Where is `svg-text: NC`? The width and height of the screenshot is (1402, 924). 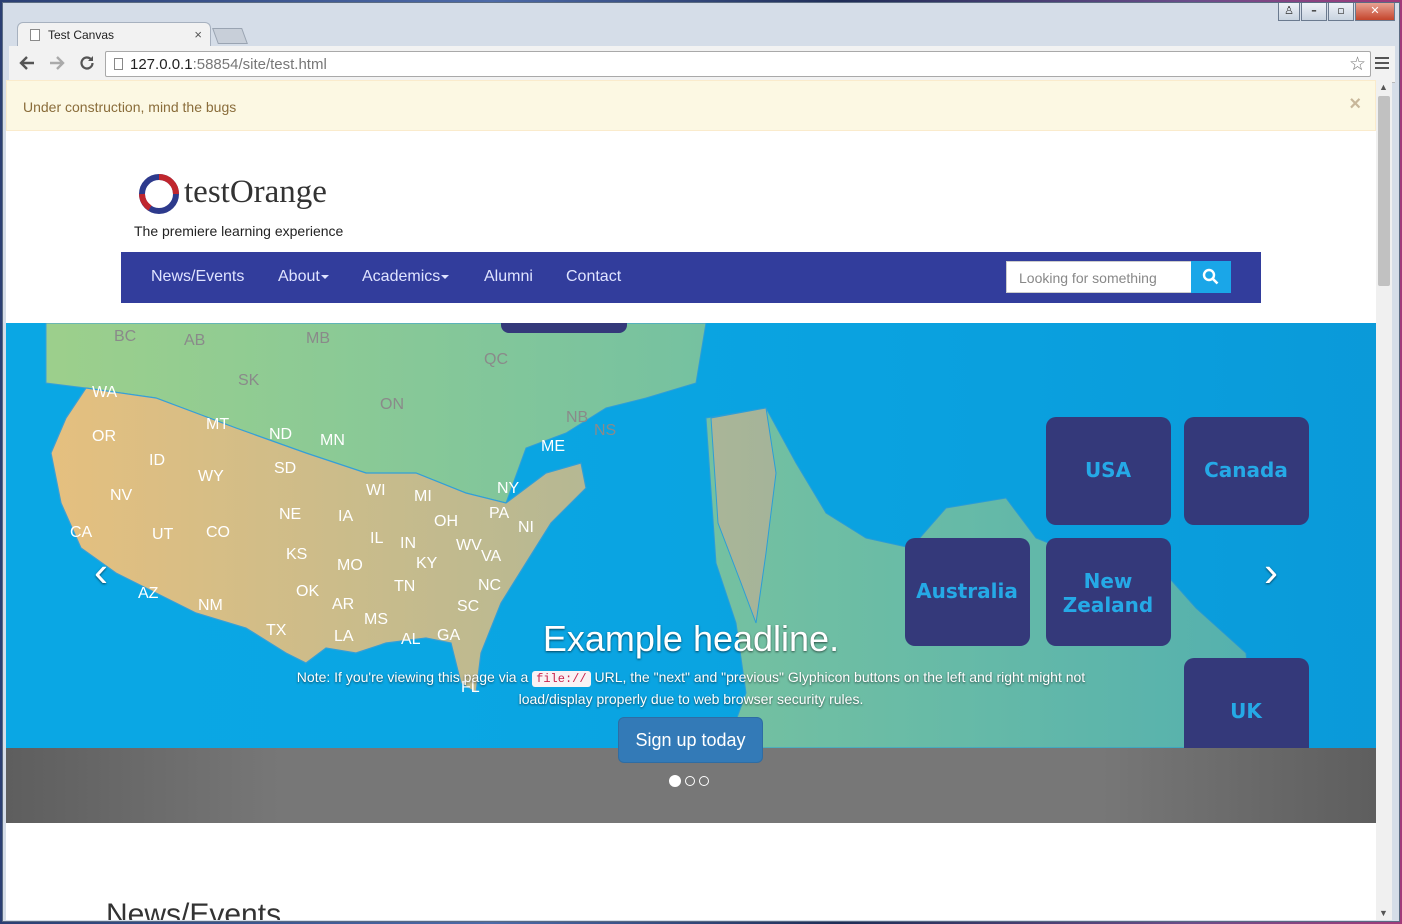
svg-text: NC is located at coordinates (489, 585).